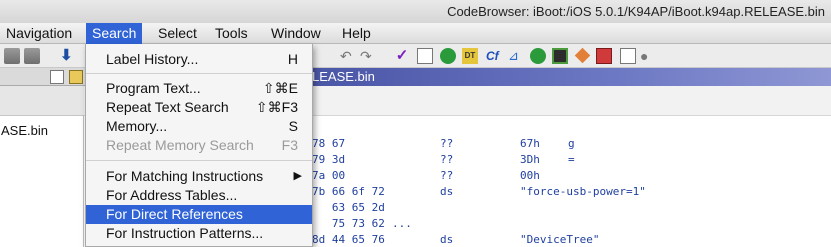 Image resolution: width=831 pixels, height=247 pixels. I want to click on menu-search: Search, so click(114, 33).